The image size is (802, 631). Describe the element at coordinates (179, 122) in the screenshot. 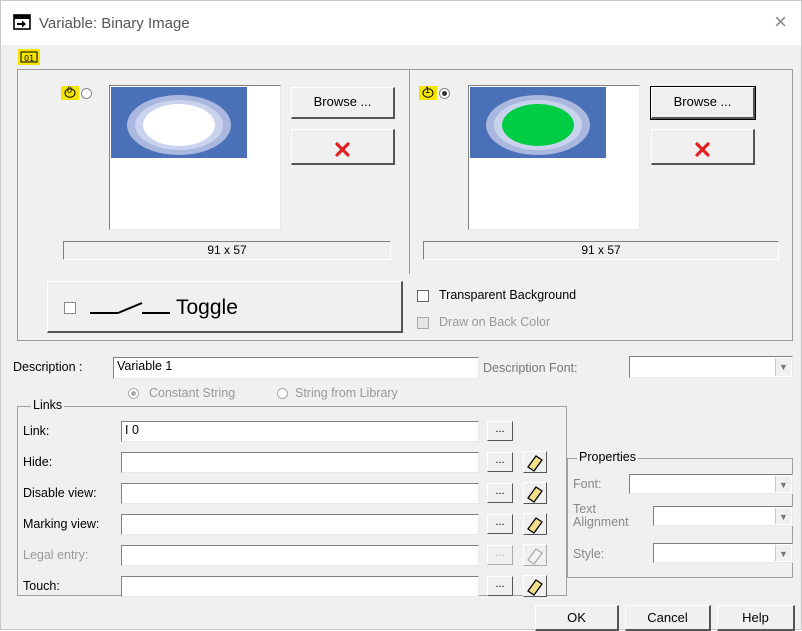

I see `state-0-image` at that location.